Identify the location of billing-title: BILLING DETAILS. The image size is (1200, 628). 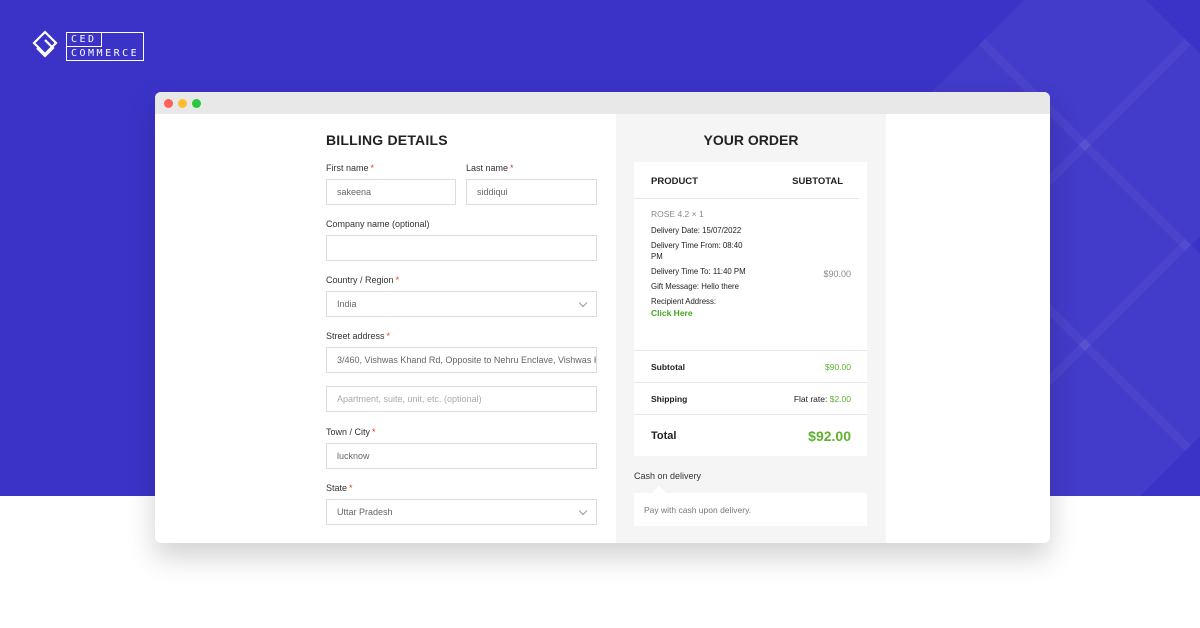
(387, 140).